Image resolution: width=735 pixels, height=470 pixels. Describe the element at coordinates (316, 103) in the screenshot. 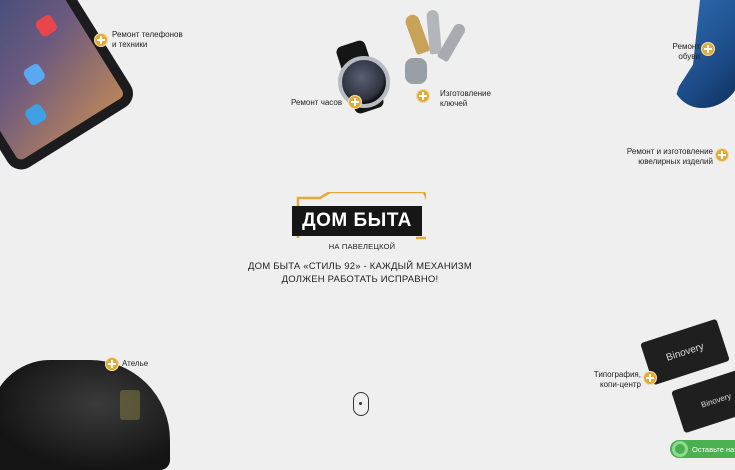

I see `service-label-watches: Ремонт часов` at that location.